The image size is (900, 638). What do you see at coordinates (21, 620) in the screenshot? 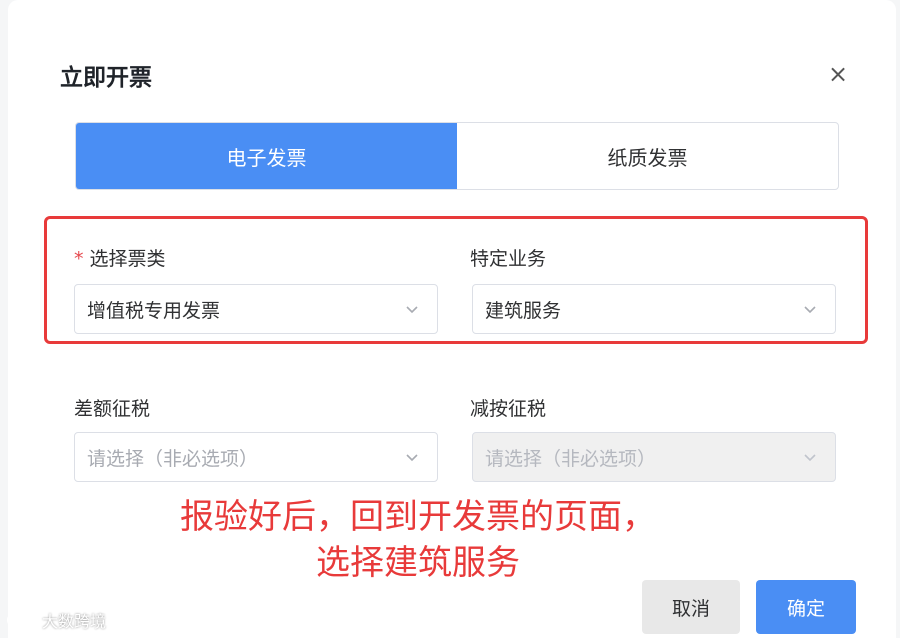
I see `watermark-logo-icon` at bounding box center [21, 620].